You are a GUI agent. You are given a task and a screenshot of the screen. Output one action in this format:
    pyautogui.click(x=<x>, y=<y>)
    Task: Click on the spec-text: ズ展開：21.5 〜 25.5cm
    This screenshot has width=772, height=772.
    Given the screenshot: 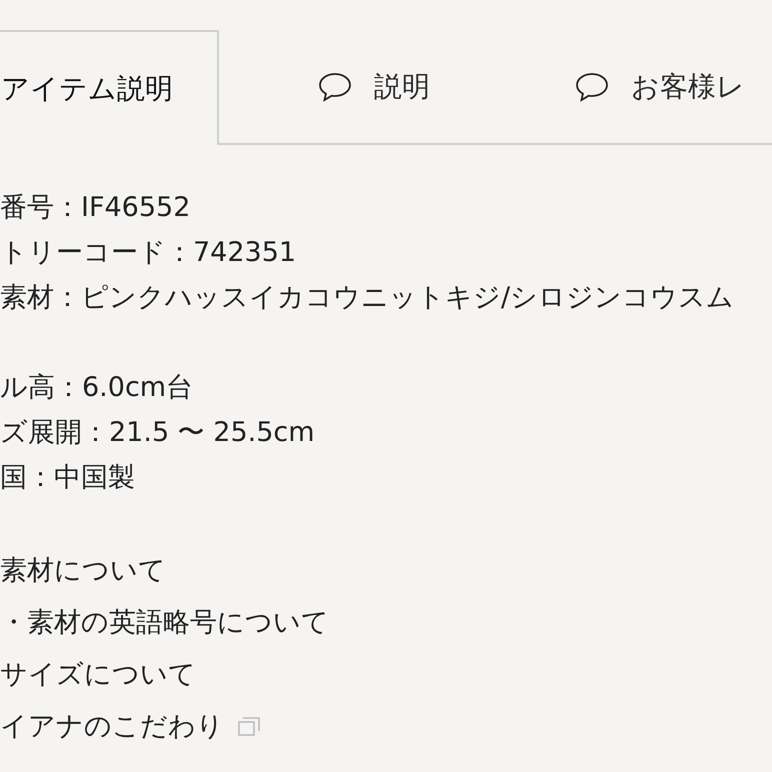 What is the action you would take?
    pyautogui.click(x=158, y=433)
    